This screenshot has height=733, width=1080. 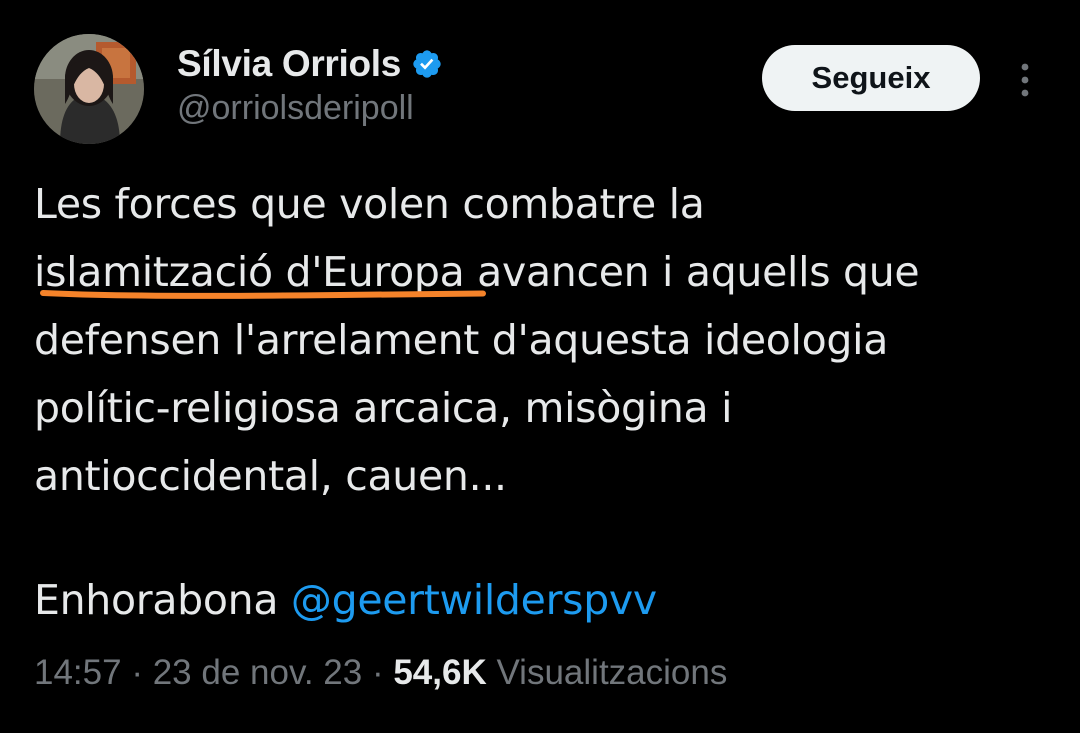 What do you see at coordinates (289, 64) in the screenshot?
I see `author-display-name: Sílvia Orriols` at bounding box center [289, 64].